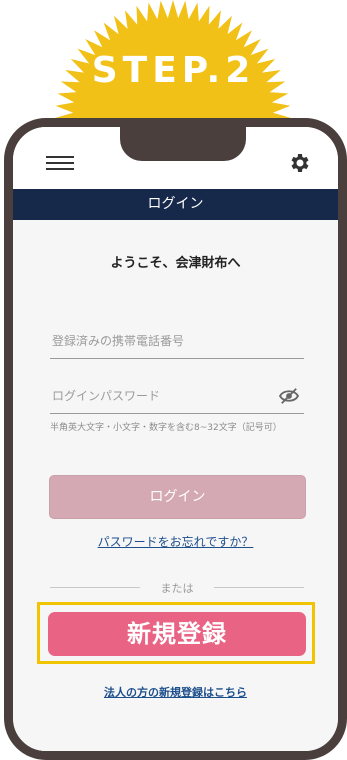 The image size is (347, 760). What do you see at coordinates (183, 144) in the screenshot?
I see `phone-notch` at bounding box center [183, 144].